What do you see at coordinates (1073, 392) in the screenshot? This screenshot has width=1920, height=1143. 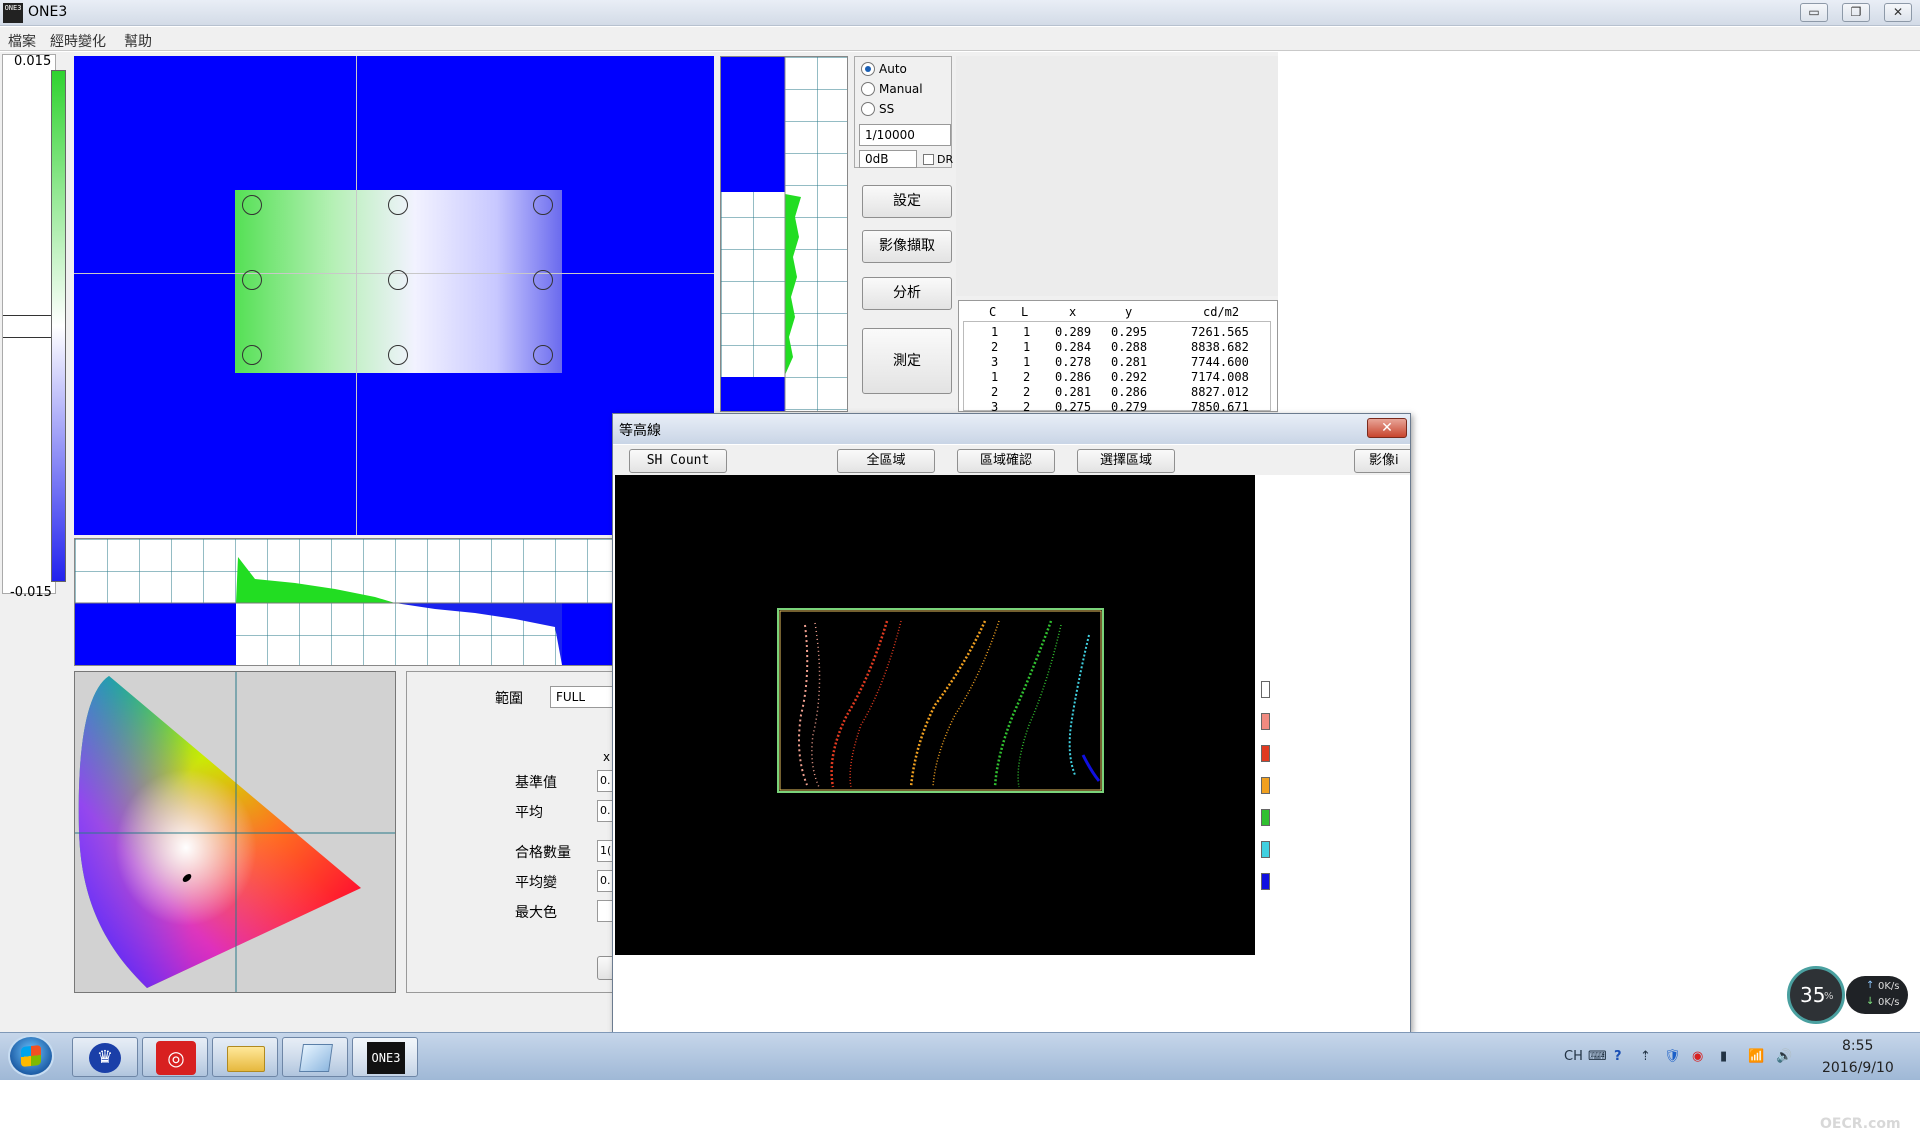 I see `table-cell: 0.281` at bounding box center [1073, 392].